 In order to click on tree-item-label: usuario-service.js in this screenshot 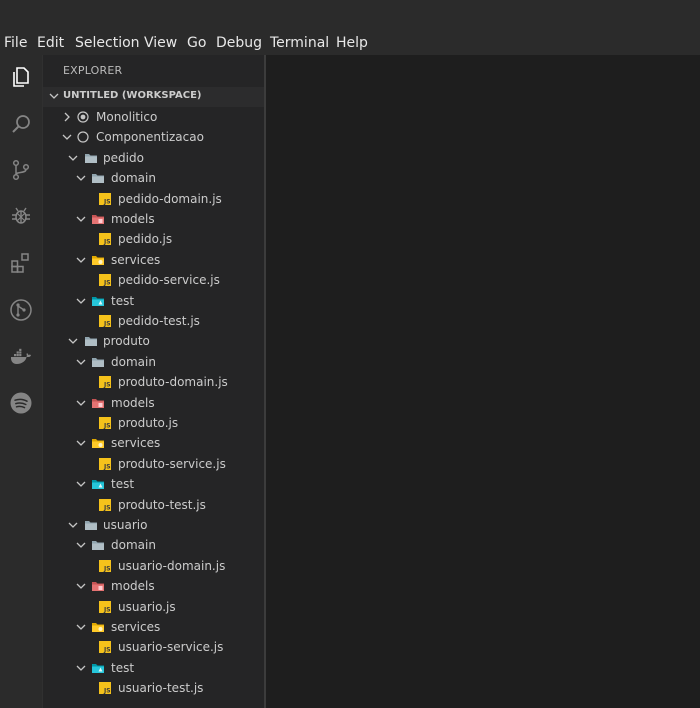, I will do `click(171, 647)`.